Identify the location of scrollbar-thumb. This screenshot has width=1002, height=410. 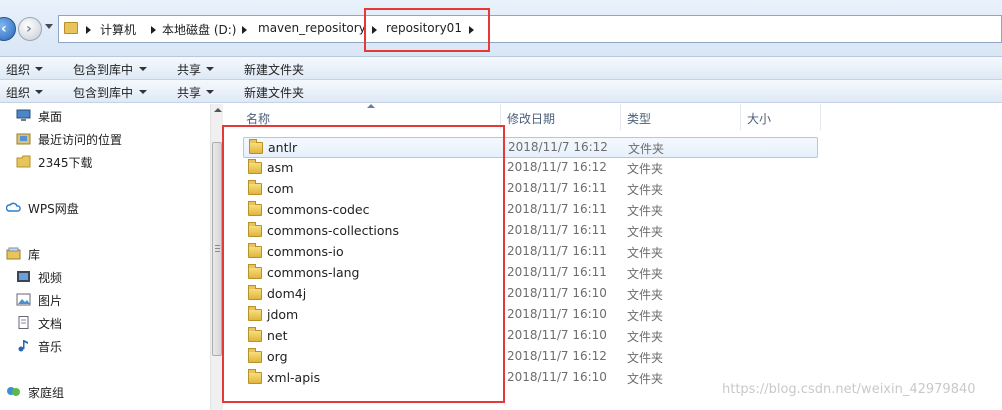
(217, 249).